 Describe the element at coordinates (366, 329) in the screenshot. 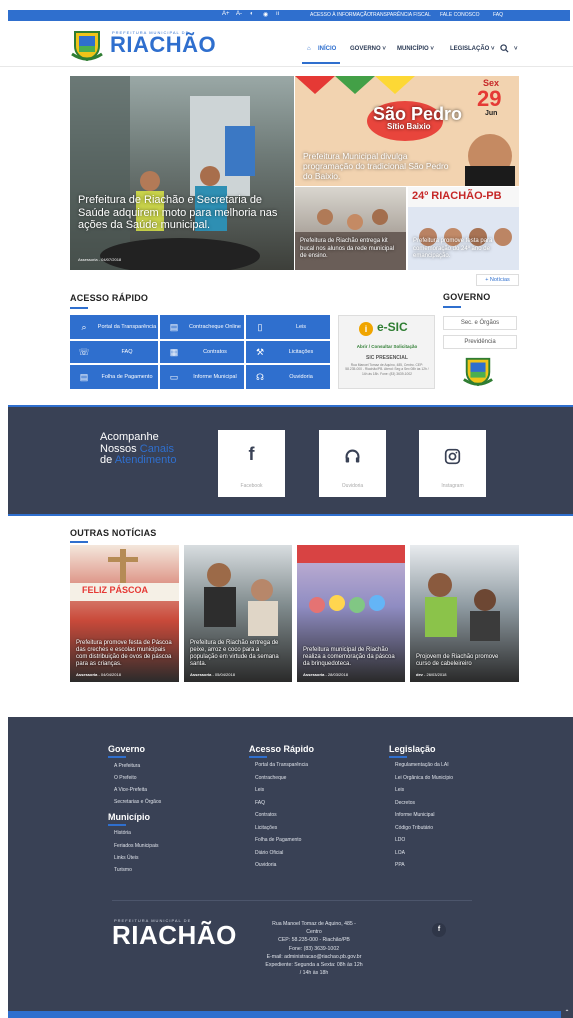

I see `info-icon: i` at that location.